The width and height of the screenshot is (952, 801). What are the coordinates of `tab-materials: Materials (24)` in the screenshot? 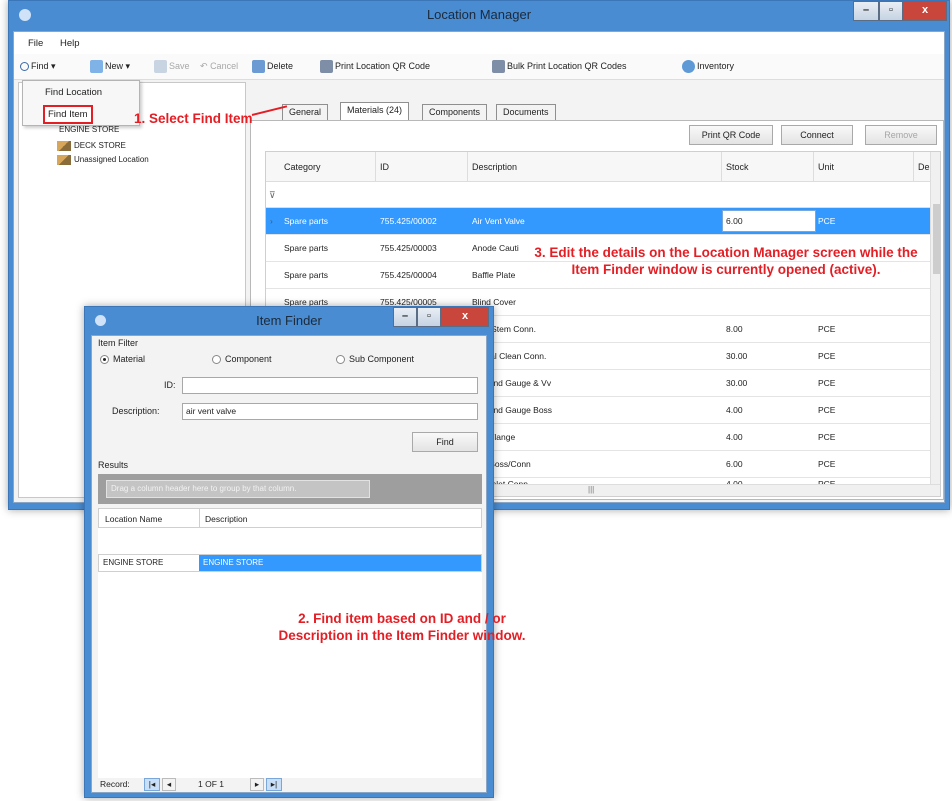 It's located at (375, 111).